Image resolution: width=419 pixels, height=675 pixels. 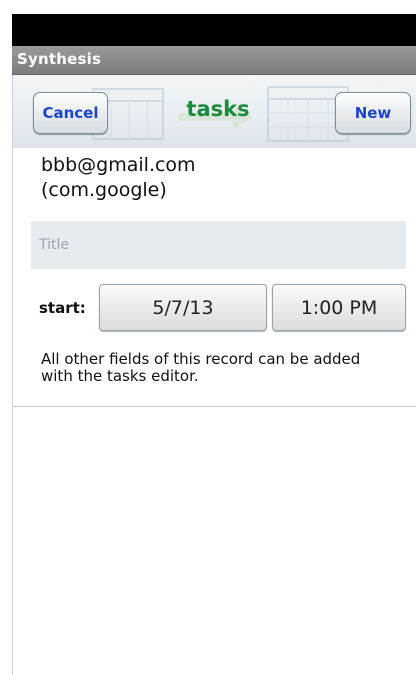 I want to click on title-input, so click(x=218, y=245).